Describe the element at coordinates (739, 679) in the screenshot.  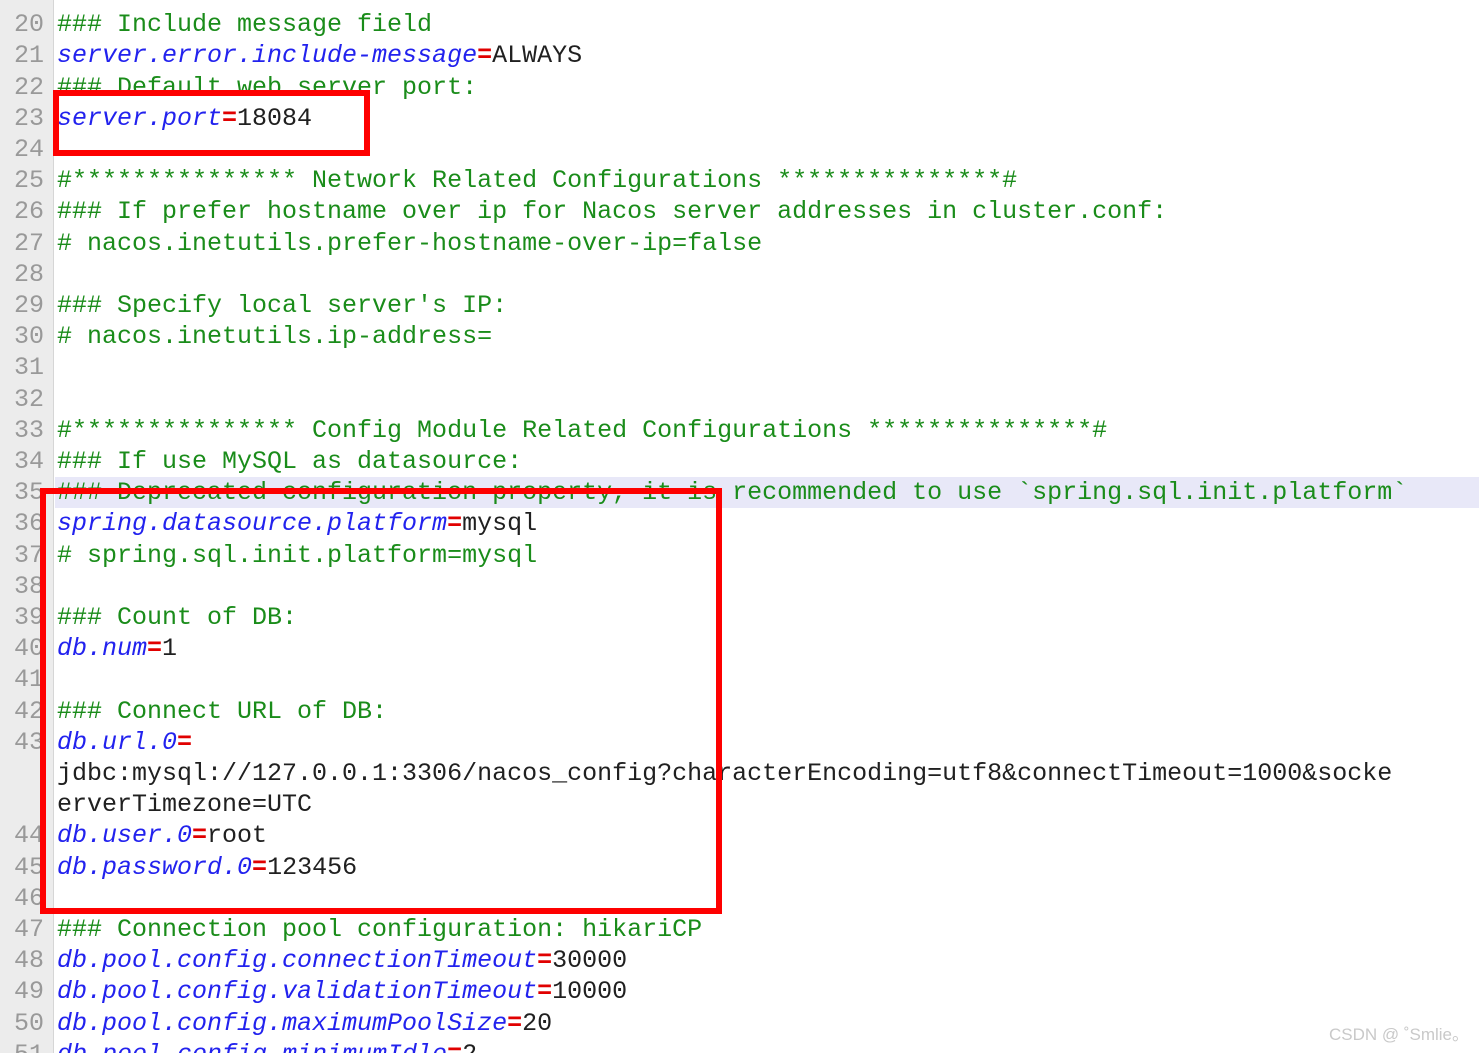
I see `code-line: 41` at that location.